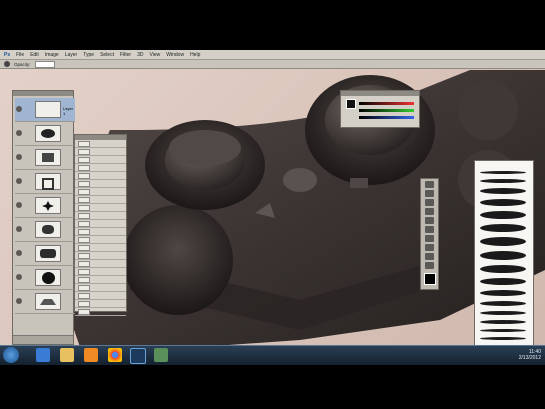  Describe the element at coordinates (125, 55) in the screenshot. I see `menu-filter: Filter` at that location.